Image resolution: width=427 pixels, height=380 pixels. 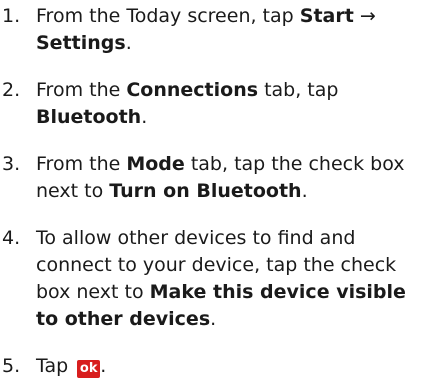 I want to click on step-number: 4., so click(x=11, y=238).